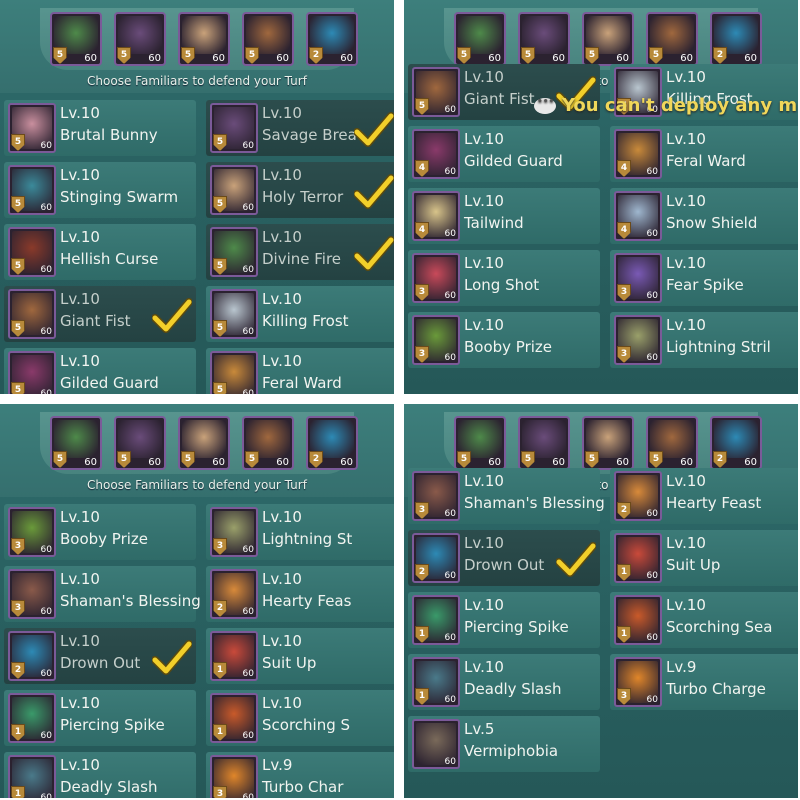 This screenshot has width=800, height=800. What do you see at coordinates (704, 682) in the screenshot?
I see `familiar-card: 3 60 Lv.9 Turbo Charge` at bounding box center [704, 682].